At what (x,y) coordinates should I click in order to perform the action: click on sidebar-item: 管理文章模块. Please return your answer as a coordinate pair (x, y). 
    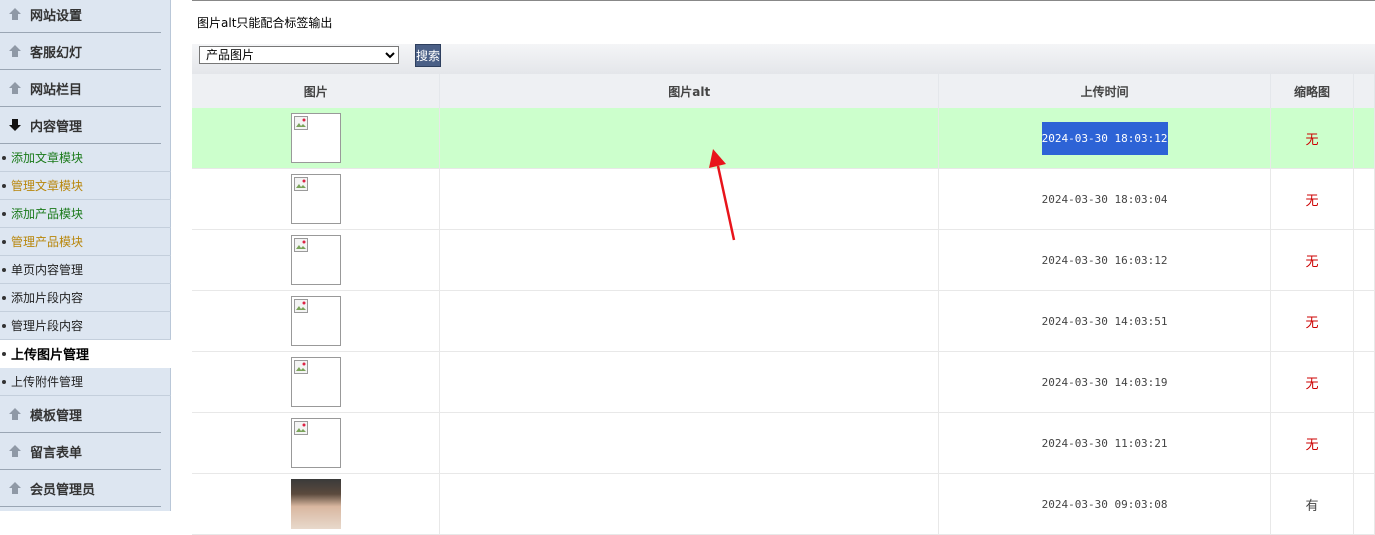
    Looking at the image, I should click on (85, 186).